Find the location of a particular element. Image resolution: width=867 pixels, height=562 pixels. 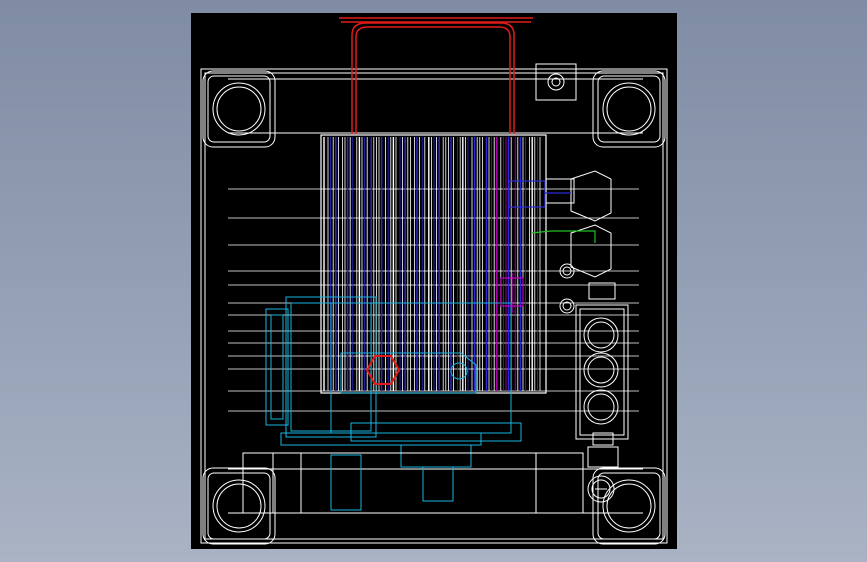

valve-block is located at coordinates (602, 386).